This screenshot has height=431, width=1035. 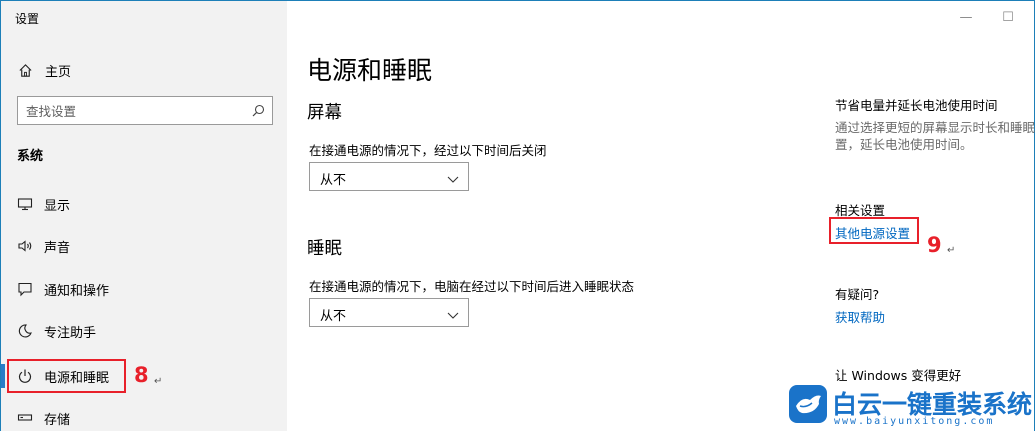 I want to click on highlight-box-other-power, so click(x=874, y=230).